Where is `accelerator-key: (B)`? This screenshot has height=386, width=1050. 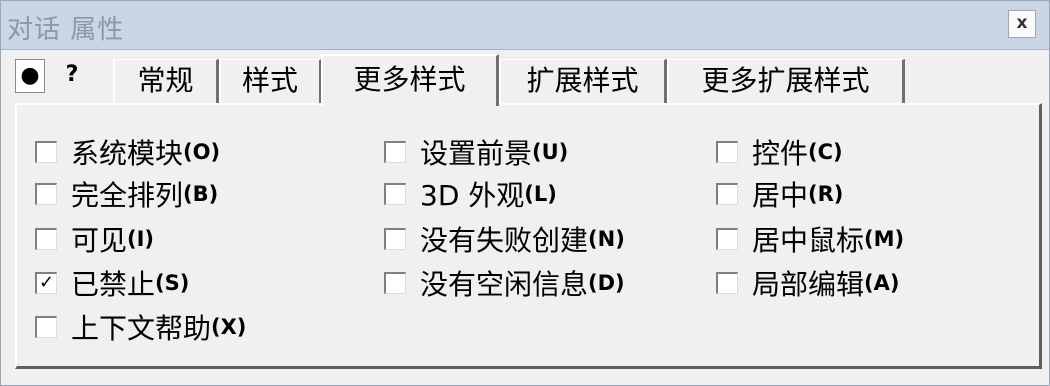 accelerator-key: (B) is located at coordinates (201, 194).